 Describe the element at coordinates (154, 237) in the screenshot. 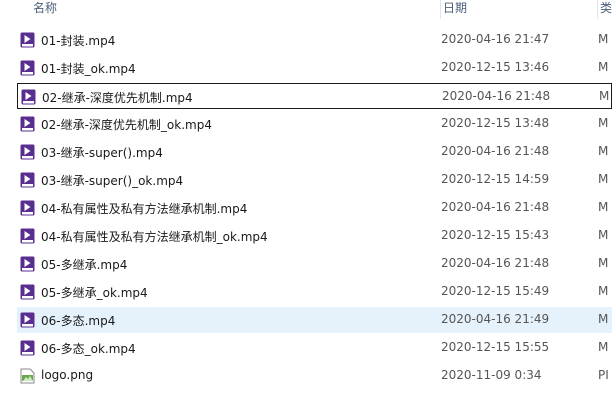

I see `file-name: 04-私有属性及私有方法继承机制_ok.mp4` at that location.